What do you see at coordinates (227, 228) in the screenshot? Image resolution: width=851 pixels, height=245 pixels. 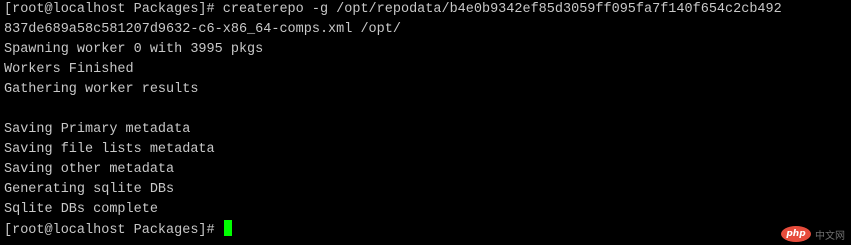 I see `text-cursor` at bounding box center [227, 228].